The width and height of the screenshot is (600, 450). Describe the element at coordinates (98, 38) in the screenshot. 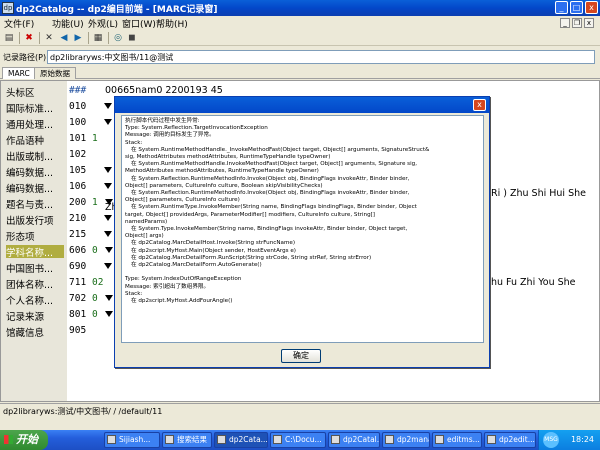

I see `view-icon: ▦` at that location.